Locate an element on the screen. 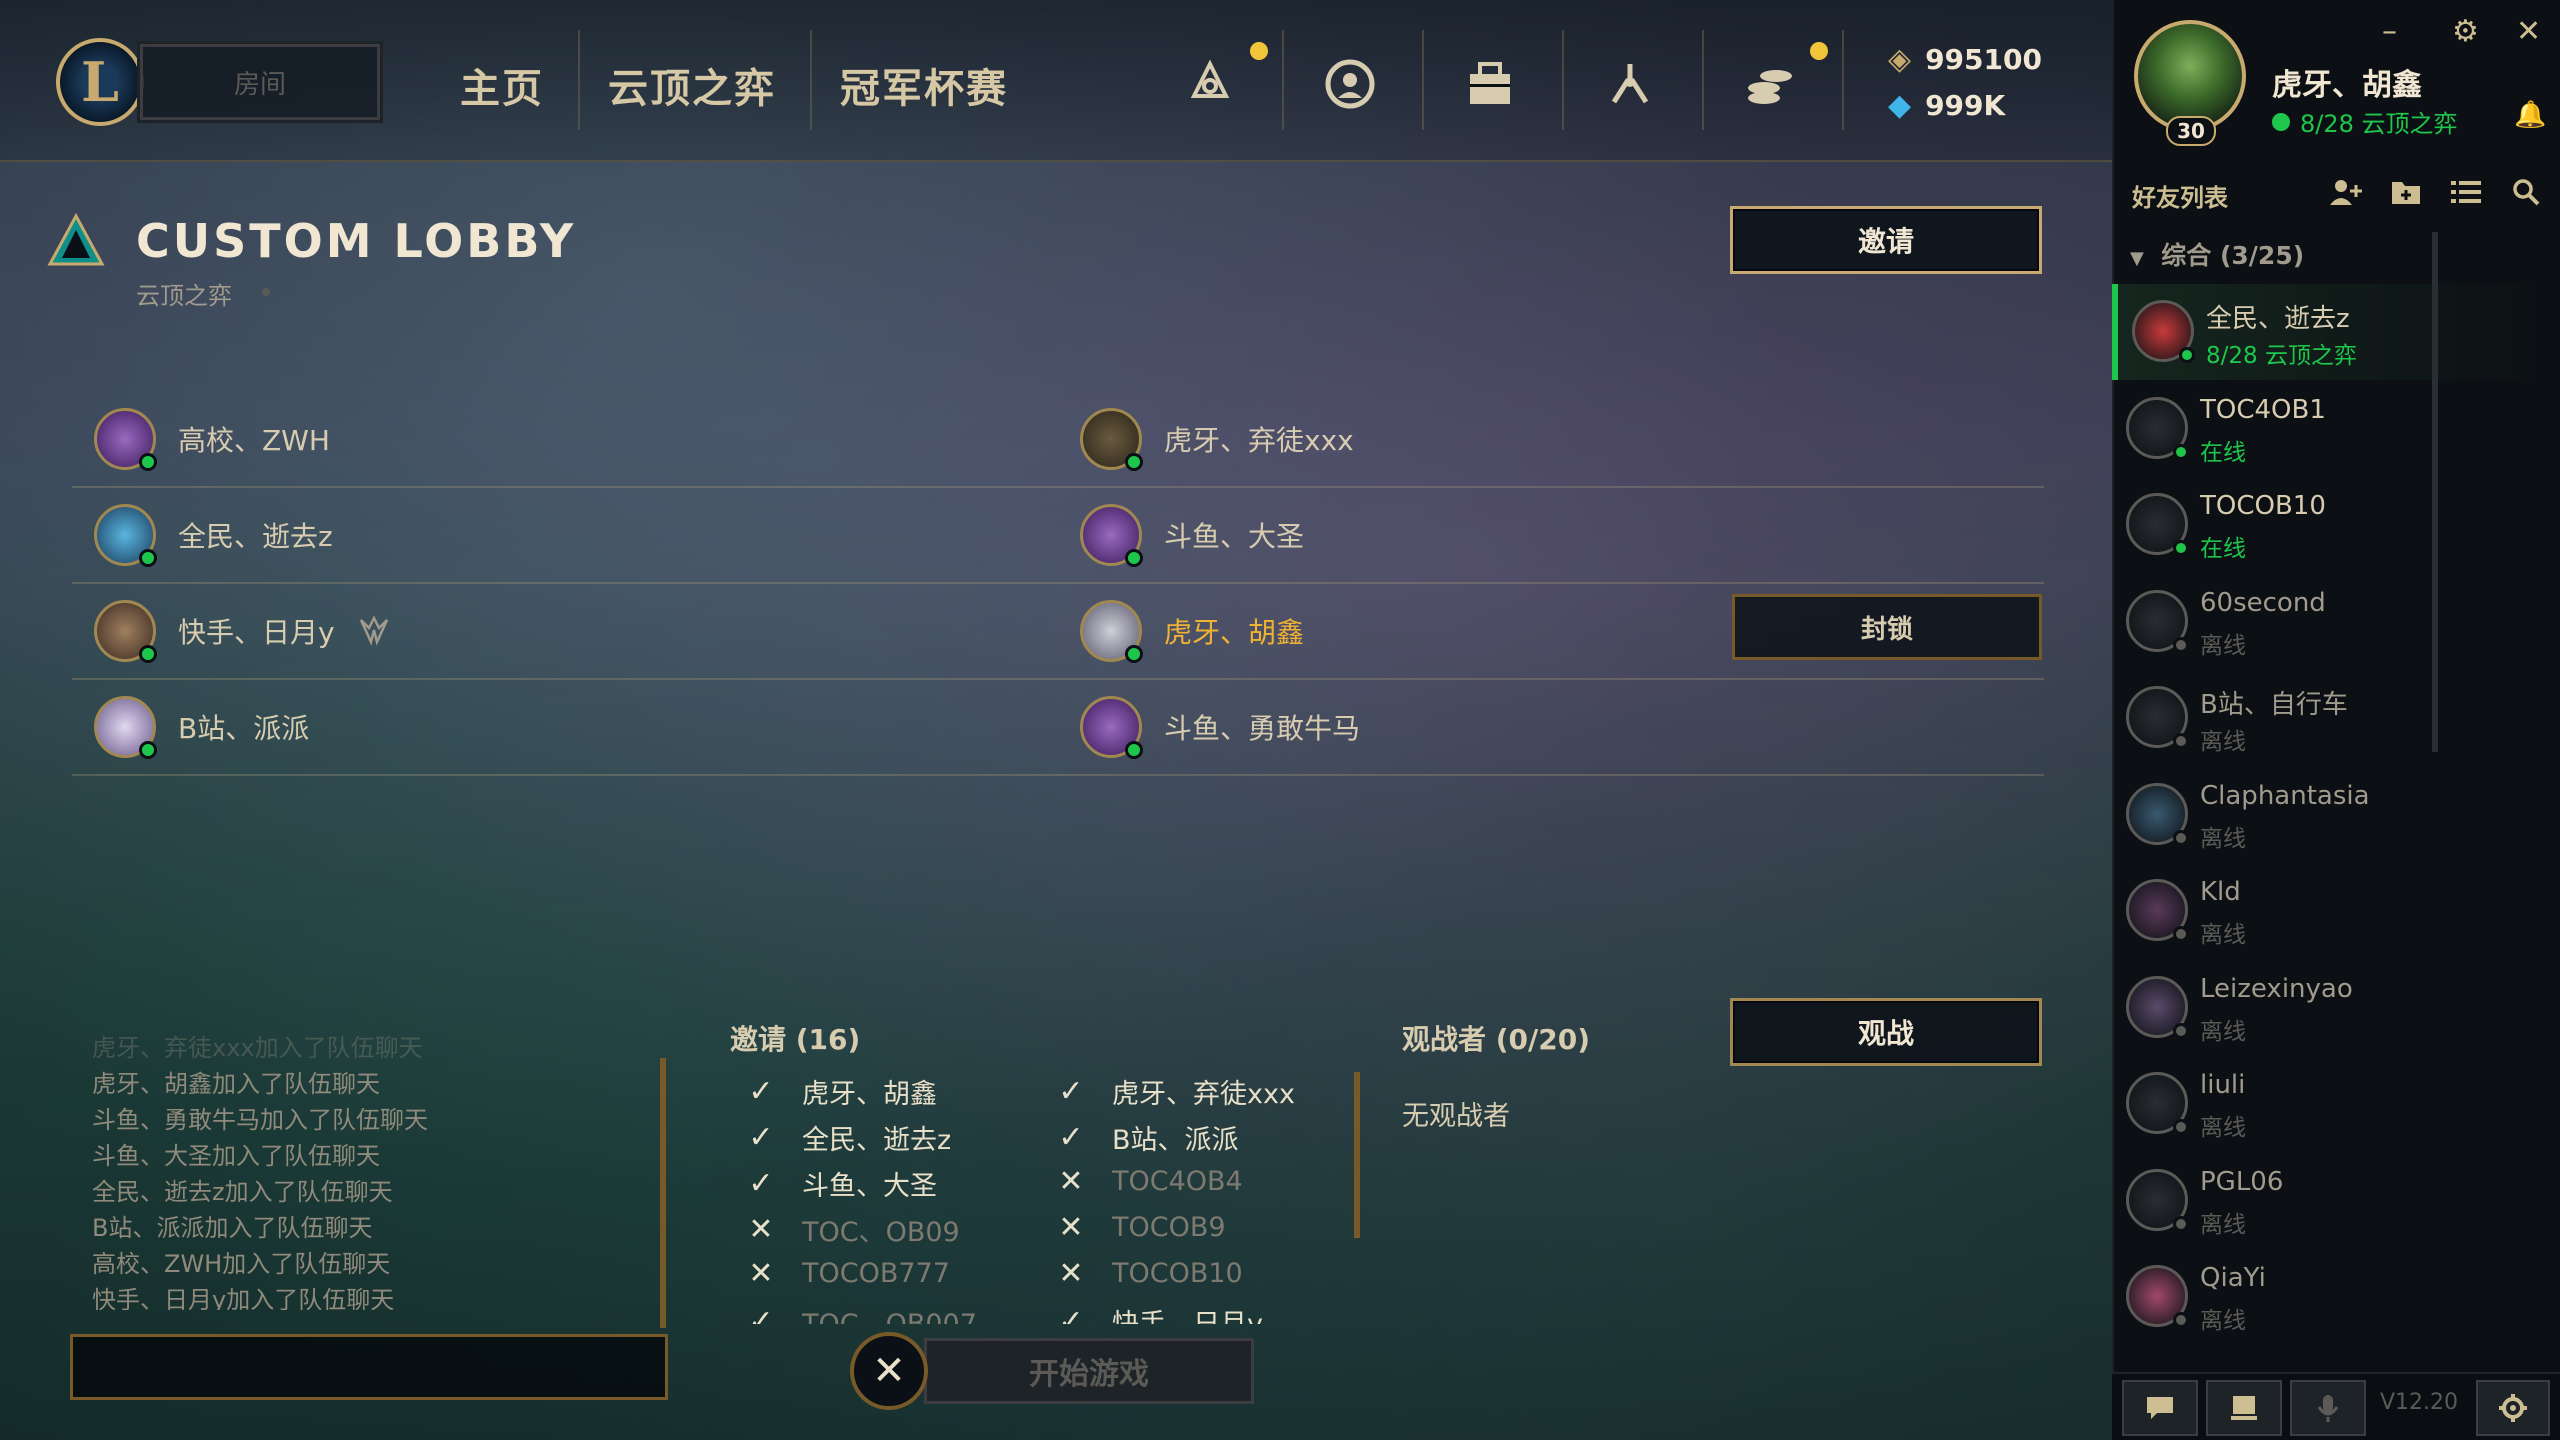  friend-name: TOCOB10 is located at coordinates (2263, 506).